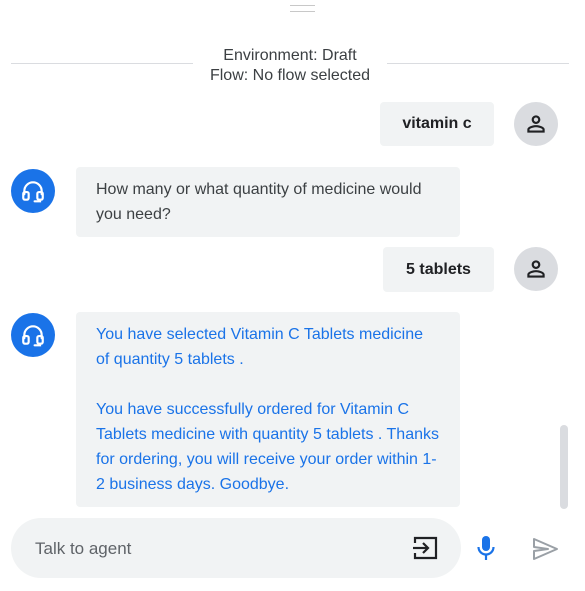  Describe the element at coordinates (215, 549) in the screenshot. I see `talk-to-agent-input` at that location.